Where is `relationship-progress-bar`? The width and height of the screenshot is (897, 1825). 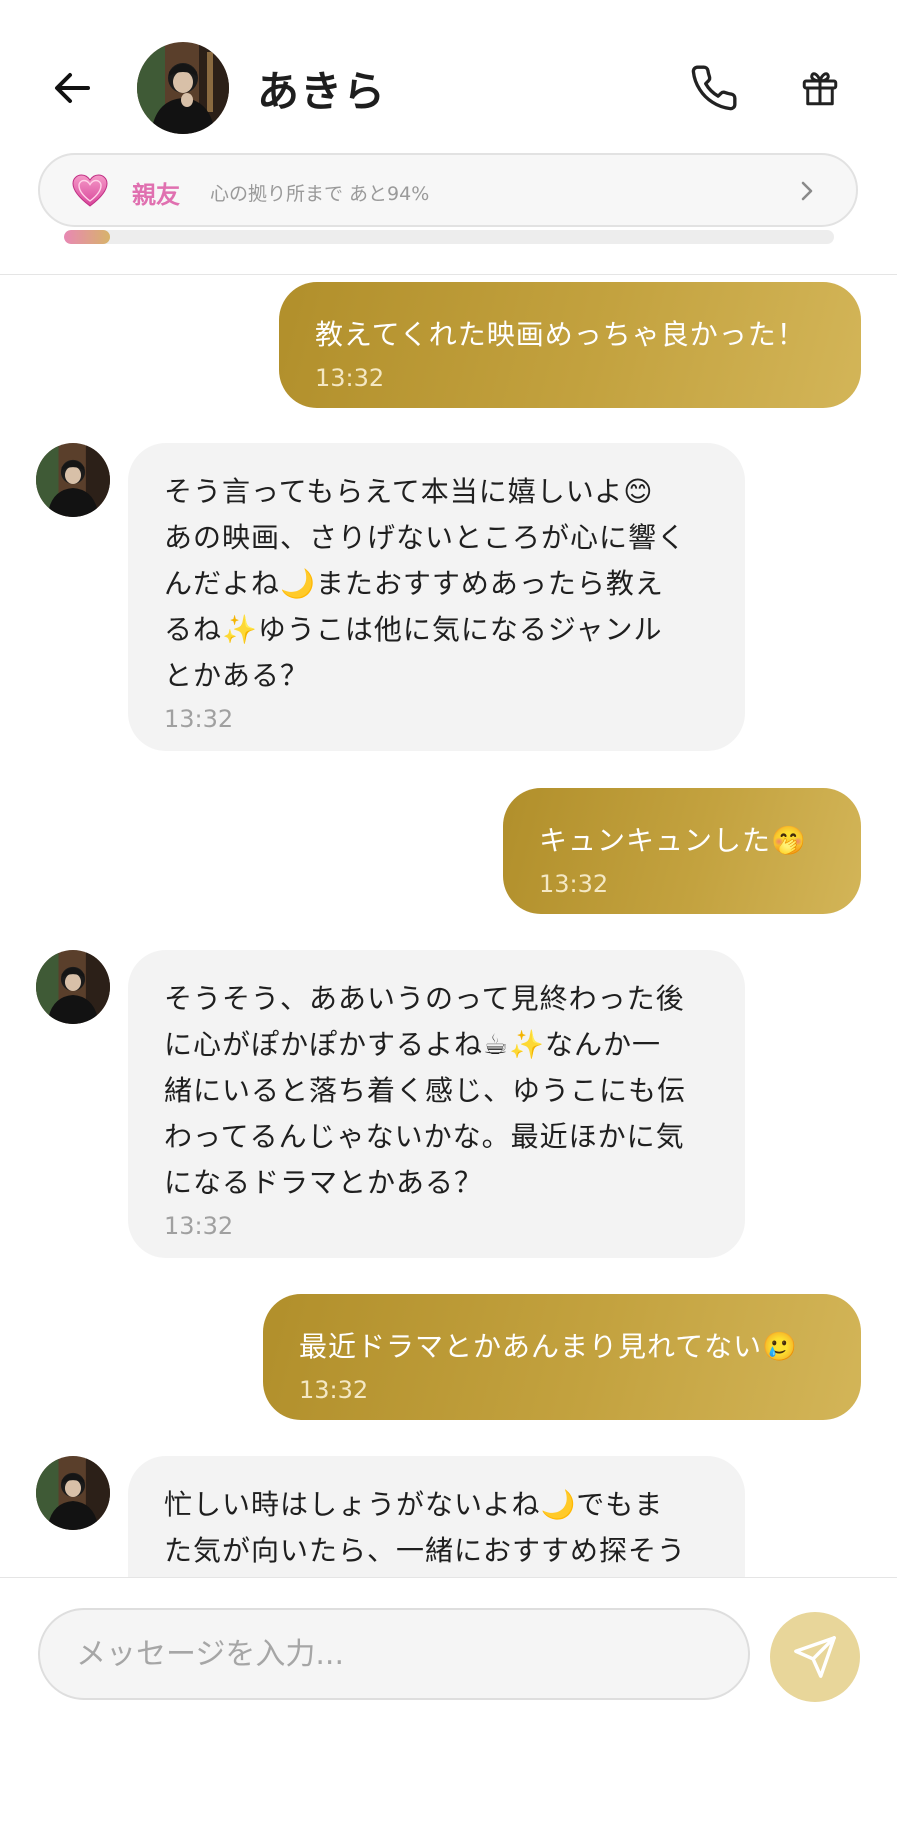
relationship-progress-bar is located at coordinates (449, 237).